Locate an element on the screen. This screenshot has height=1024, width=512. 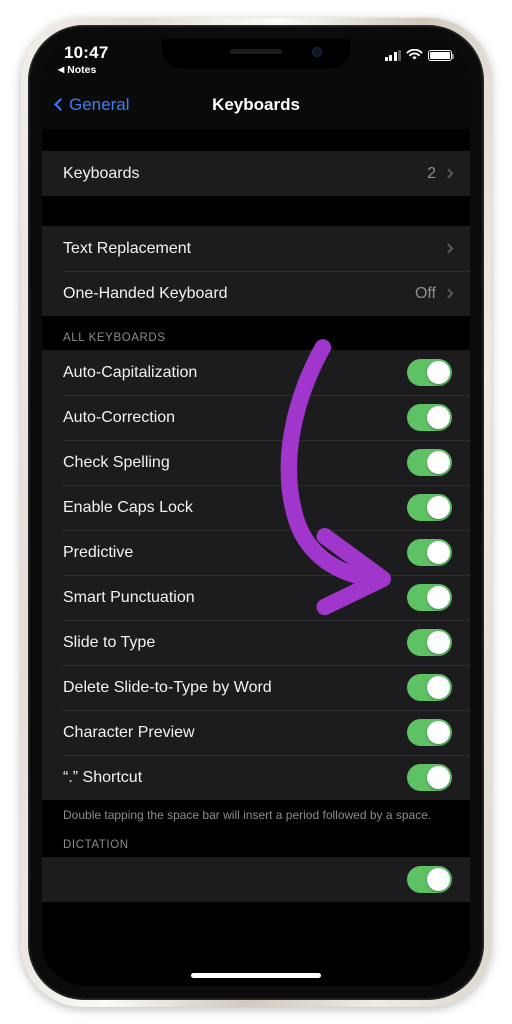
row-keyboards: Keyboards 2 is located at coordinates (256, 173).